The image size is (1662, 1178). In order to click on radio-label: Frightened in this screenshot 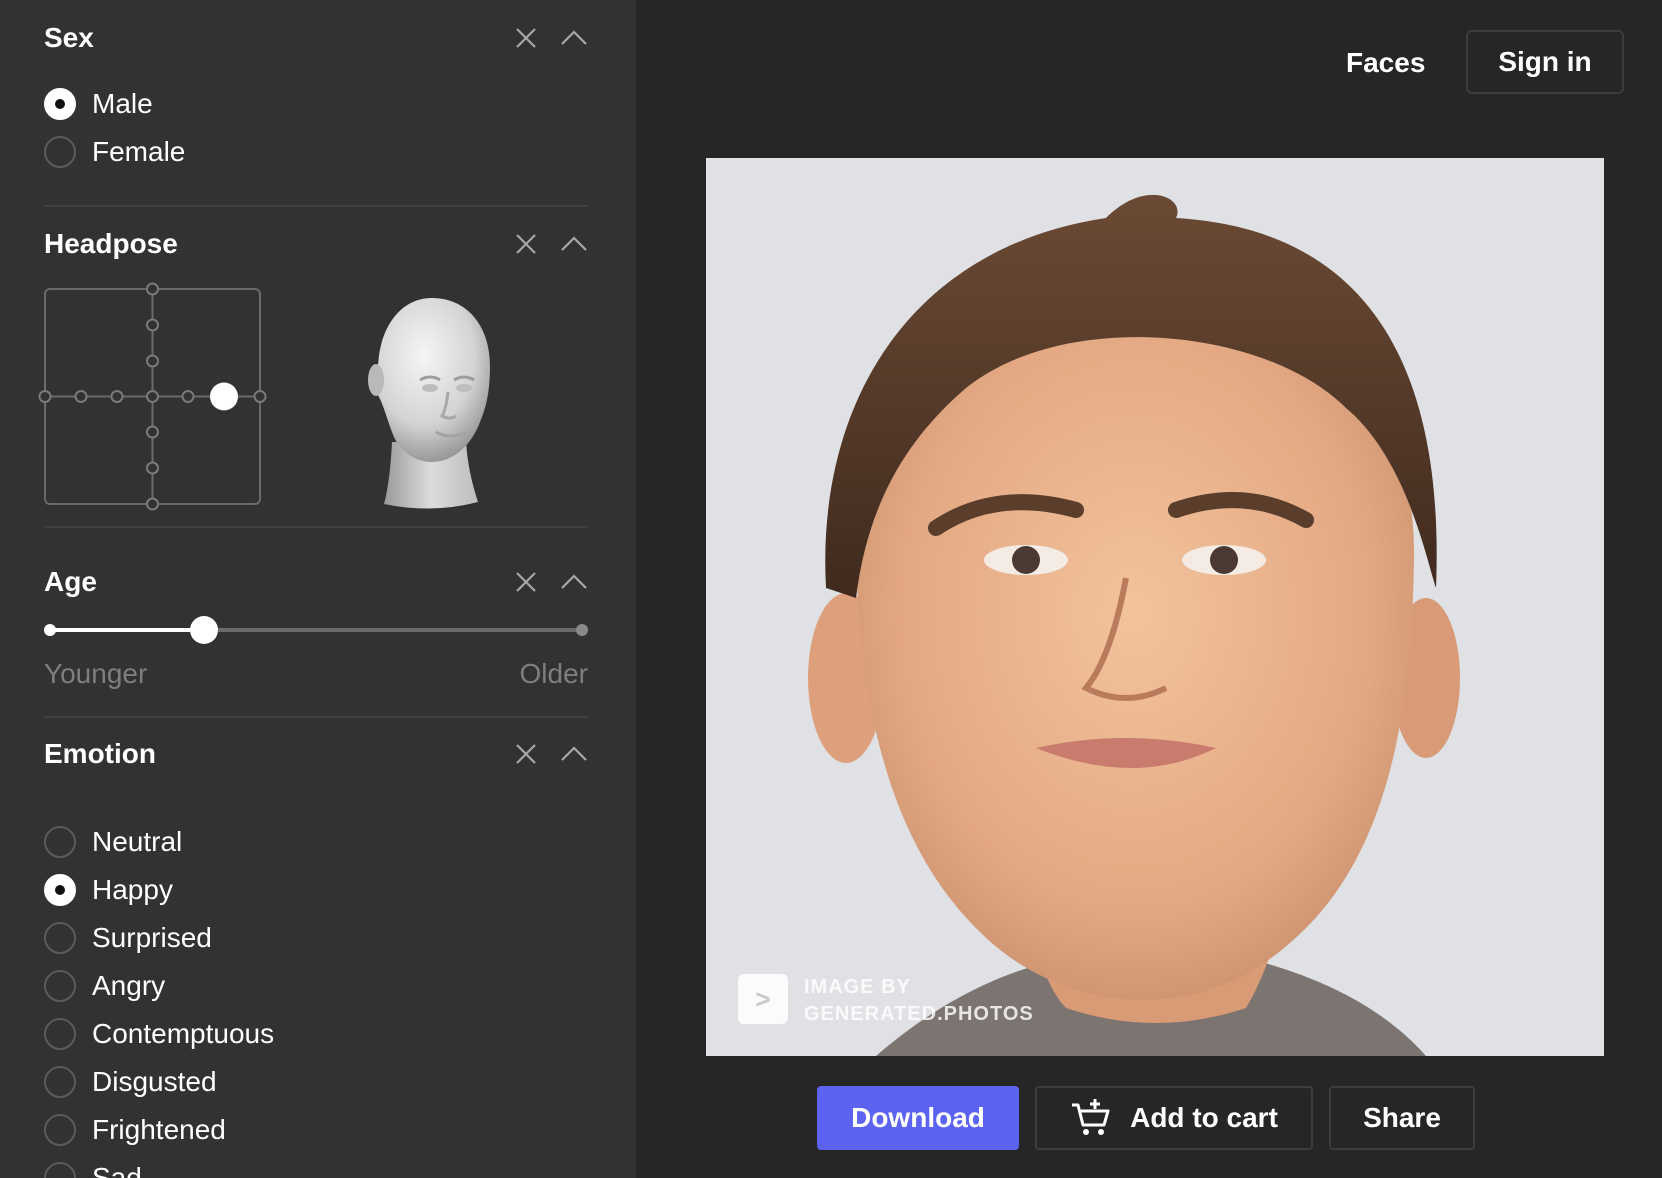, I will do `click(159, 1129)`.